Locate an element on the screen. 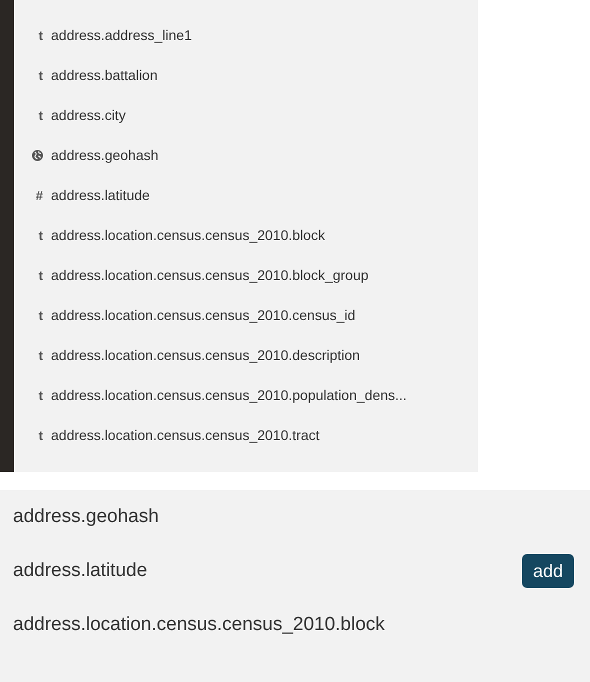 The image size is (590, 682). field-item: t address.location.census.census_2010.tract is located at coordinates (210, 435).